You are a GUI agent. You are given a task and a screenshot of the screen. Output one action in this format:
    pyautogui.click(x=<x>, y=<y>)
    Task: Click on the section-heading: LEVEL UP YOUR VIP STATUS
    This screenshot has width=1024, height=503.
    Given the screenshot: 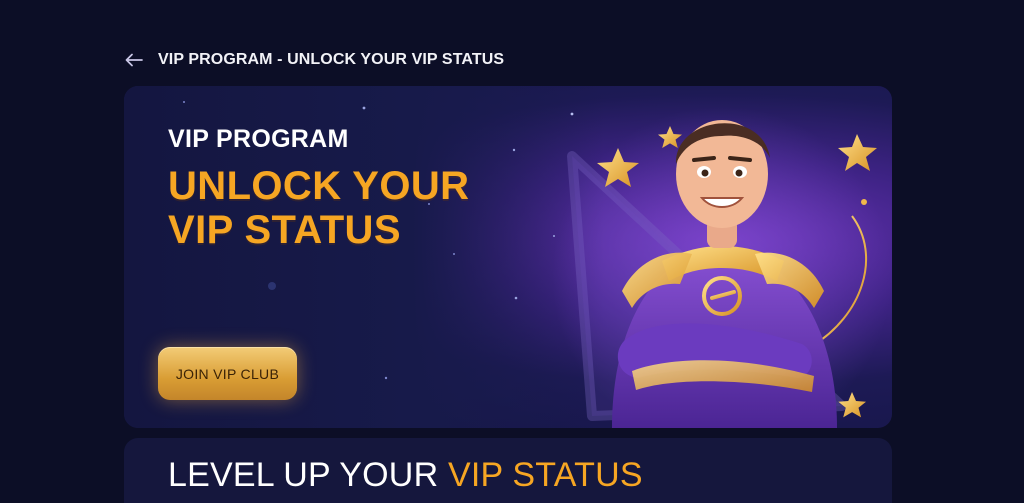 What is the action you would take?
    pyautogui.click(x=405, y=475)
    